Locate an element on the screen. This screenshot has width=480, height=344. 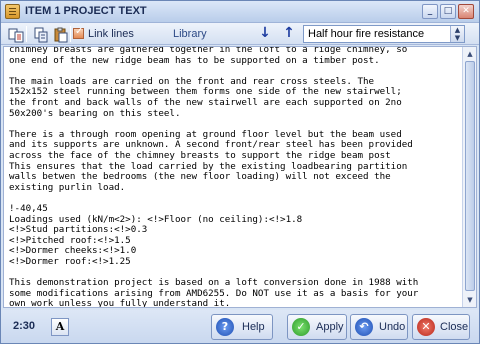
title-bar: ITEM 1 PROJECT TEXT _ □ ✕ is located at coordinates (240, 12).